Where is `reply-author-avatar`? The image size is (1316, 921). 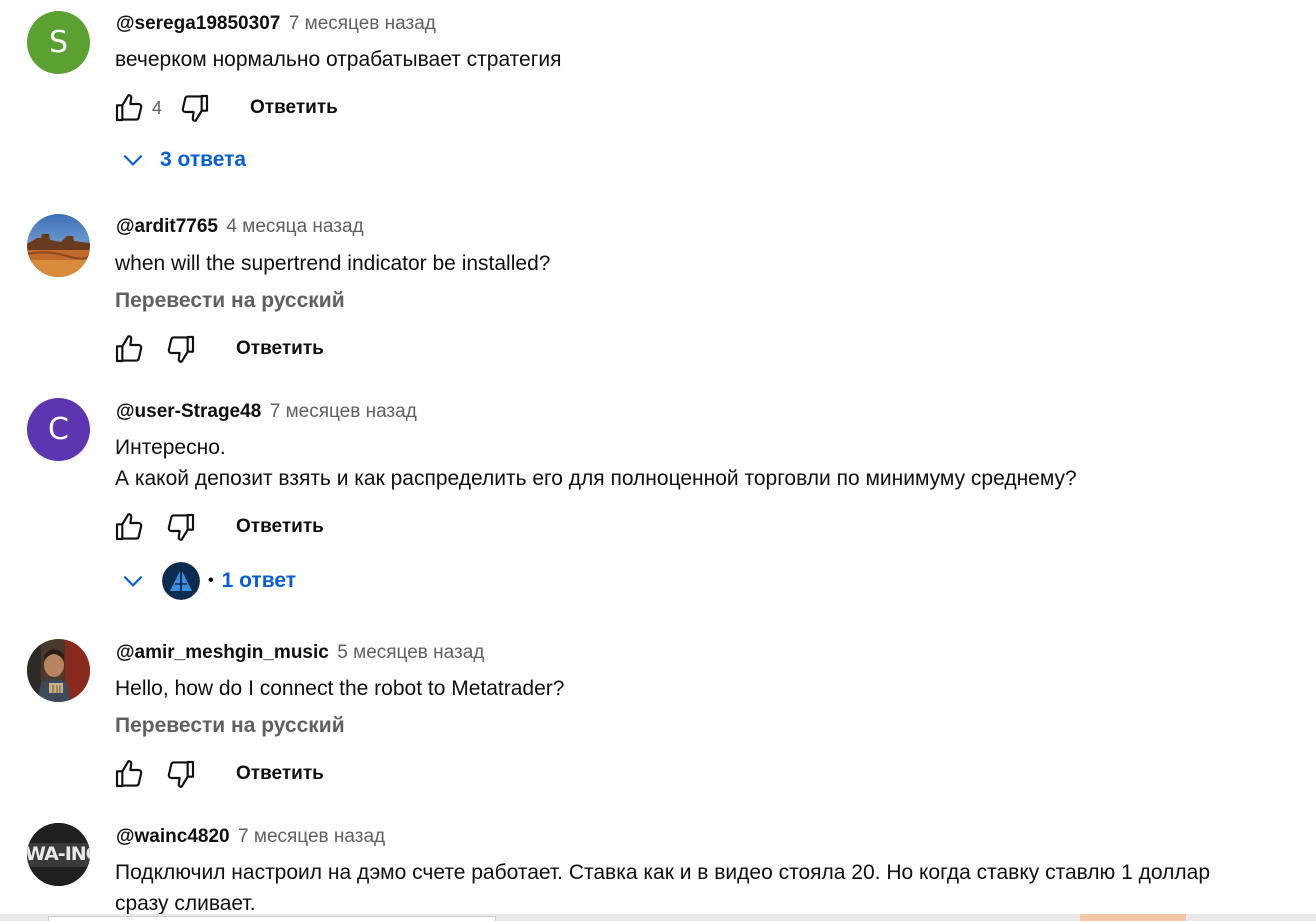
reply-author-avatar is located at coordinates (181, 581).